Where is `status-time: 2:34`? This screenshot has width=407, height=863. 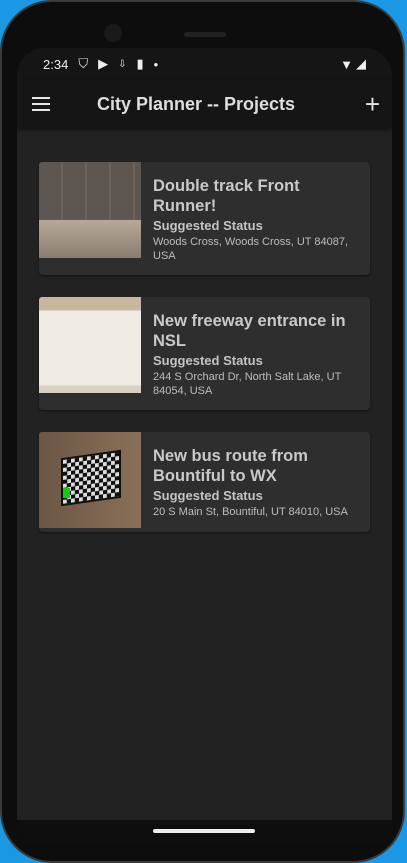
status-time: 2:34 is located at coordinates (56, 64).